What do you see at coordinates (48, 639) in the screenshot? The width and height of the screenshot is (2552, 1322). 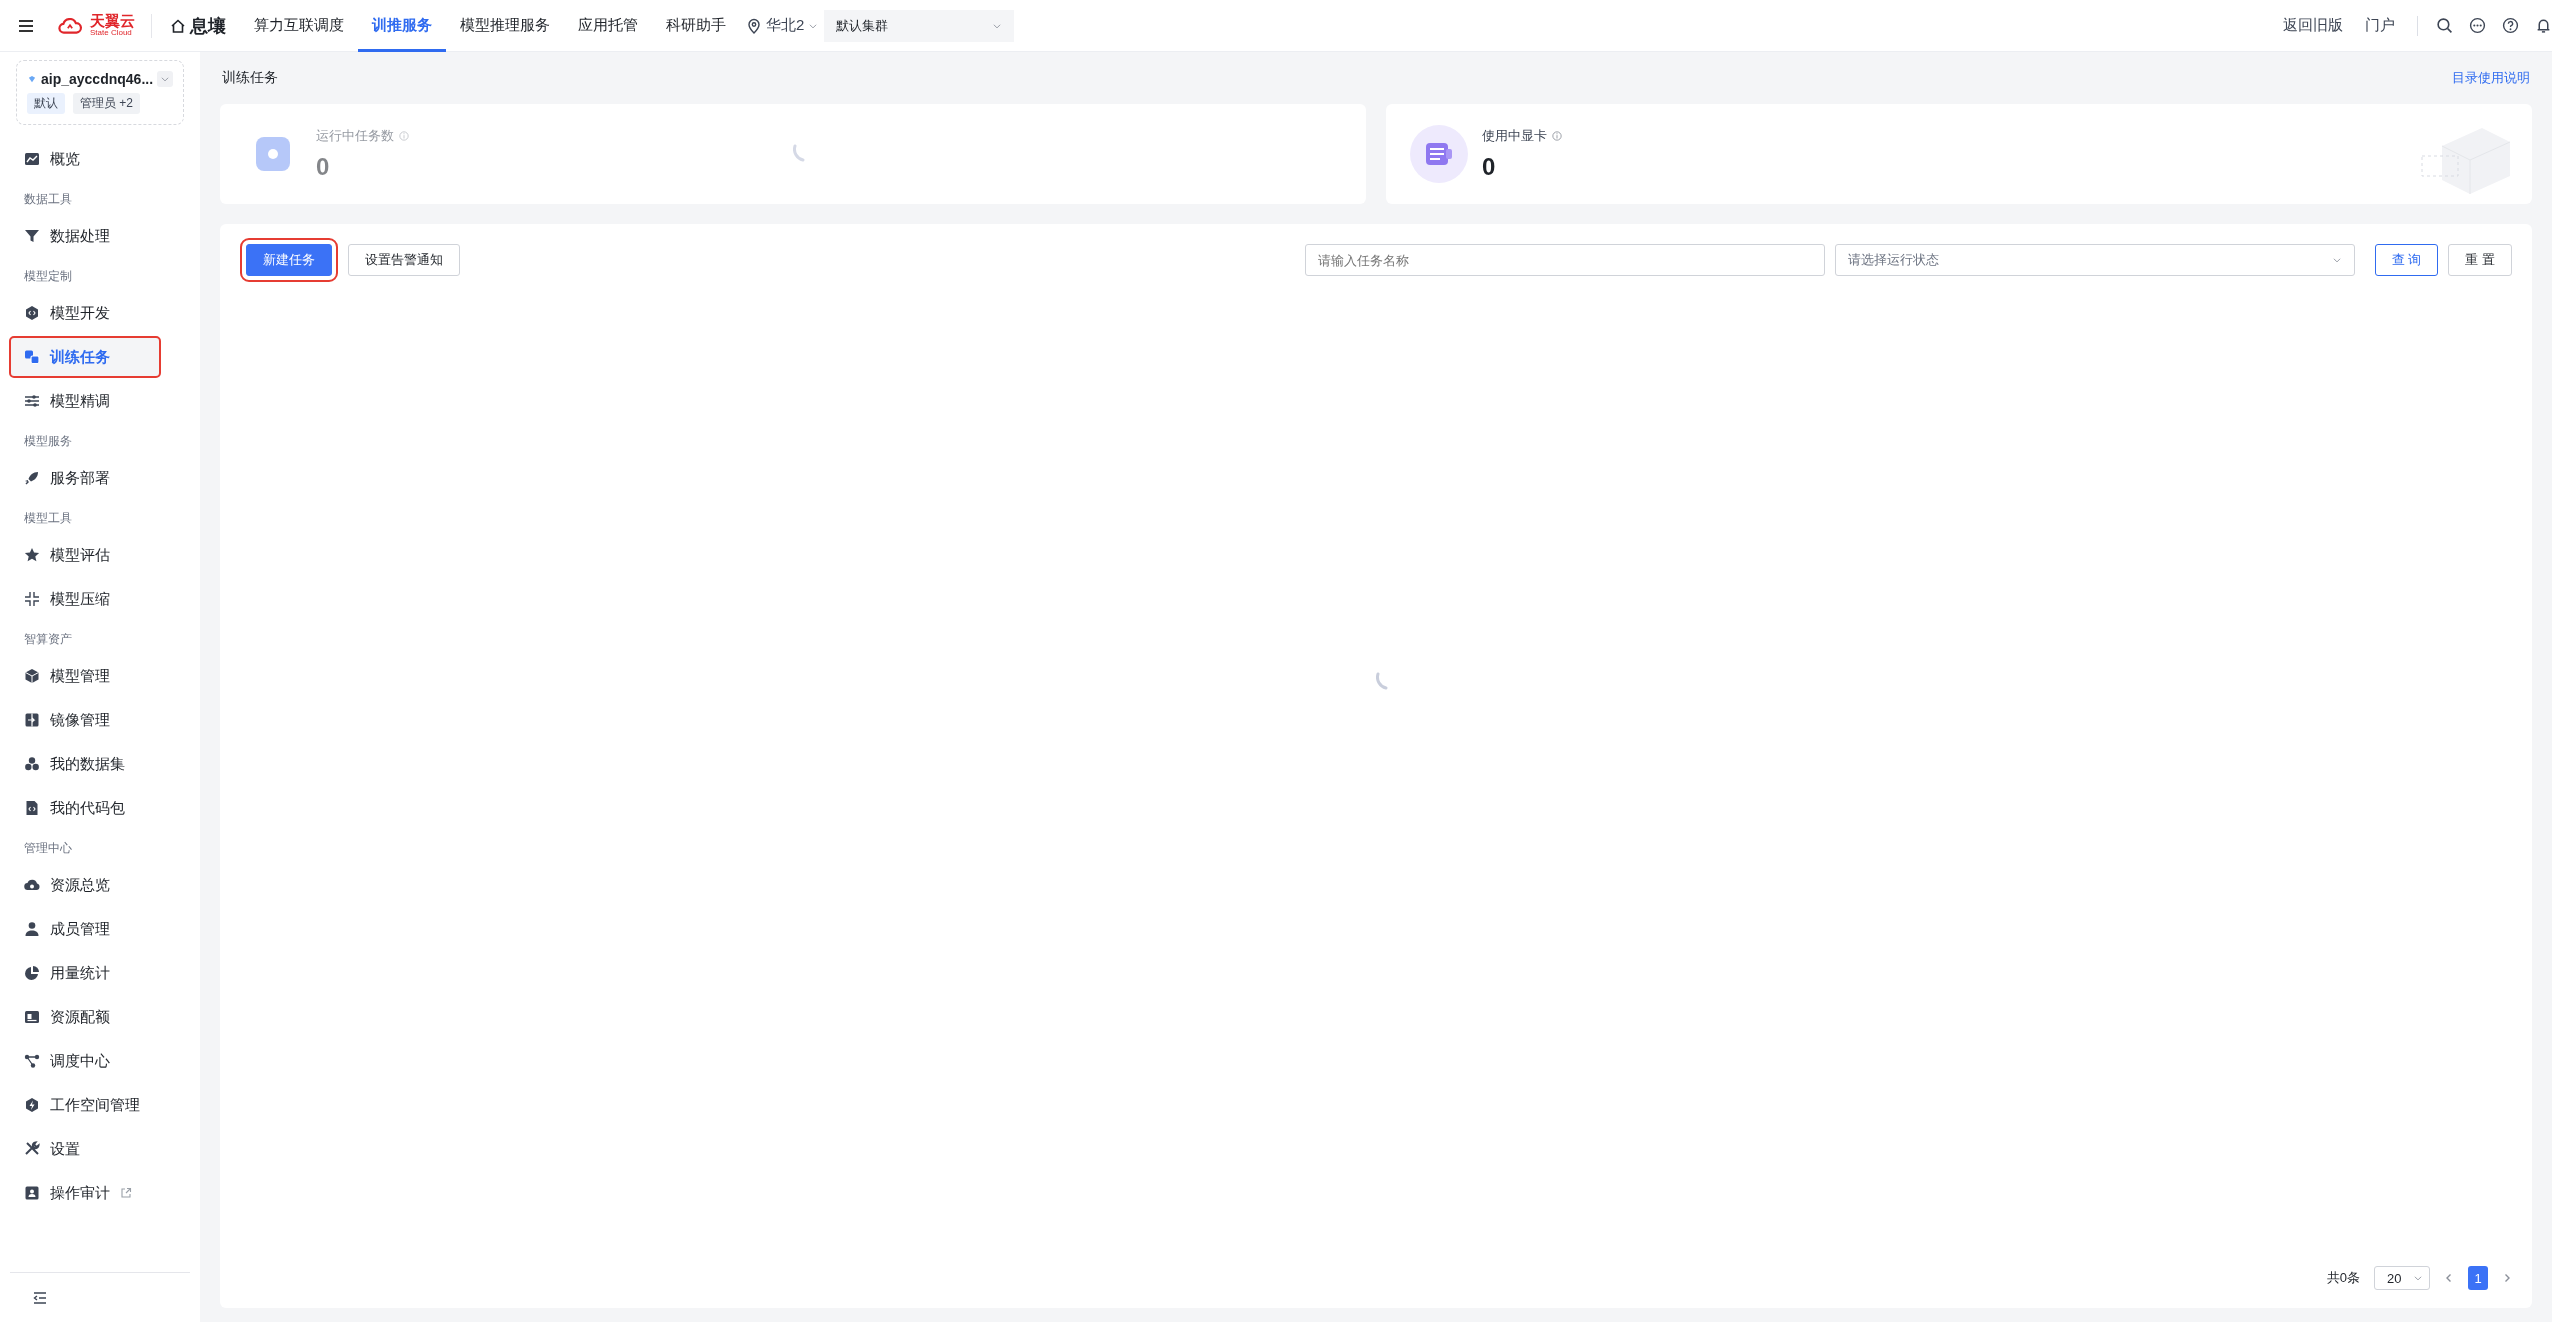 I see `section-heading: 智算资产` at bounding box center [48, 639].